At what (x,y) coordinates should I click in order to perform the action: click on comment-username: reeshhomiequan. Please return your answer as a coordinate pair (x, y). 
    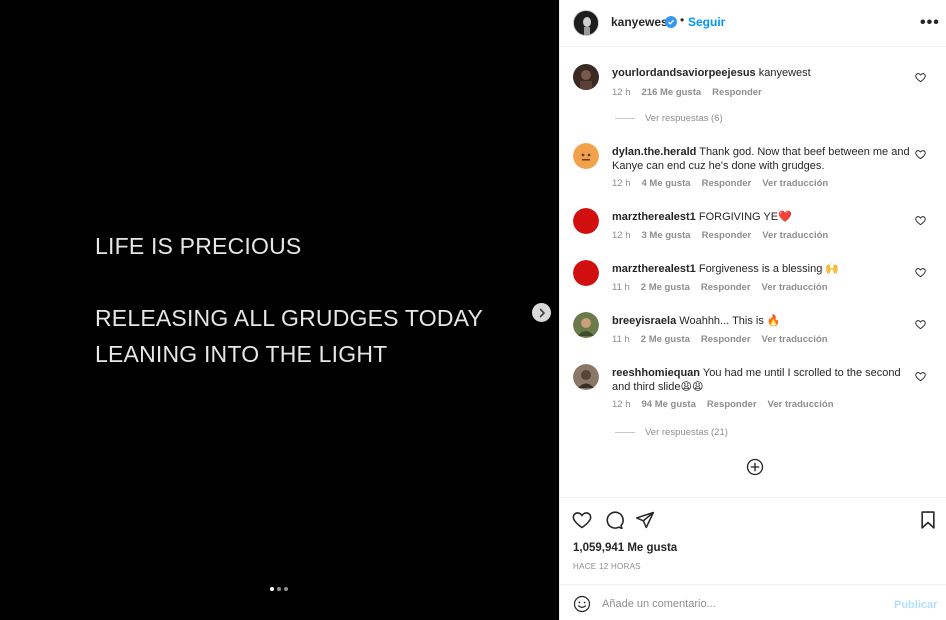
    Looking at the image, I should click on (656, 373).